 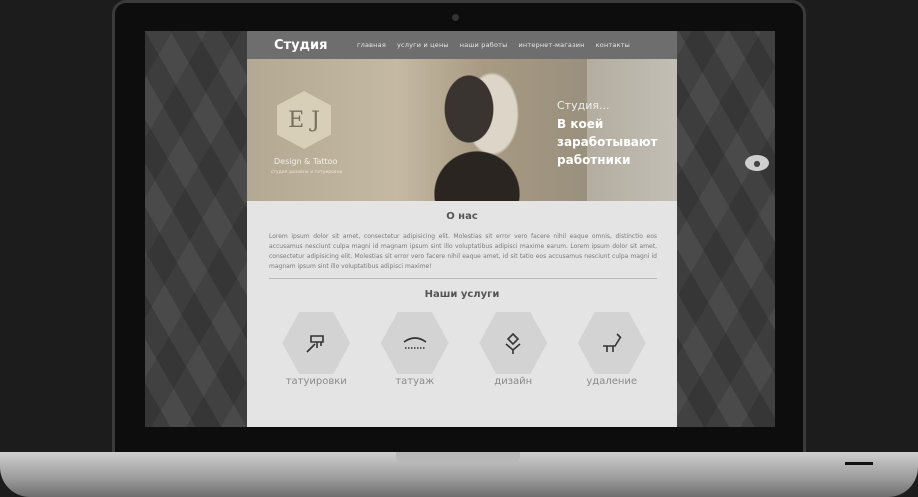 I want to click on eyebrow-icon, so click(x=415, y=343).